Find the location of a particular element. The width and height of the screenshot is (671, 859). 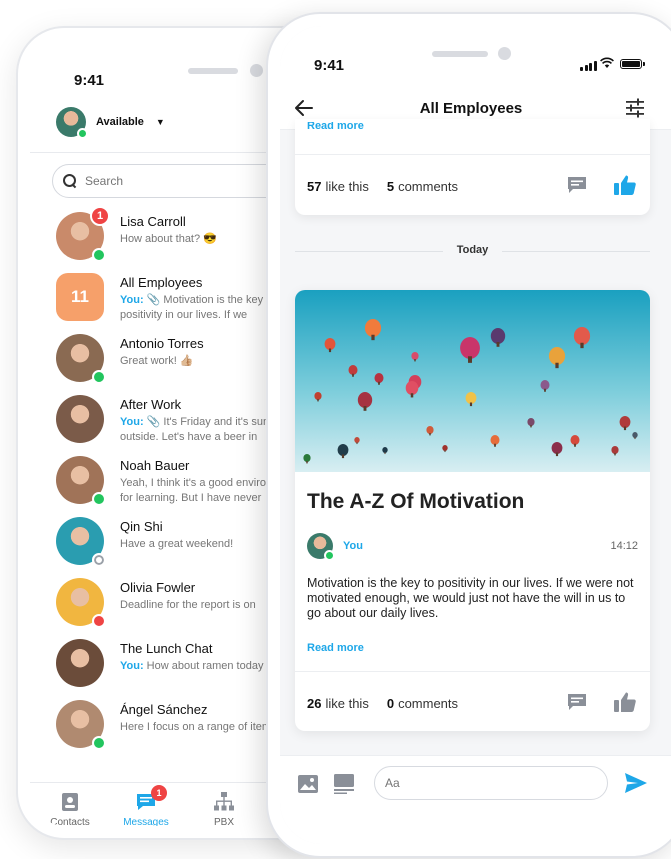

previous-post-card: Read more 57 like this 5 comments is located at coordinates (472, 167).